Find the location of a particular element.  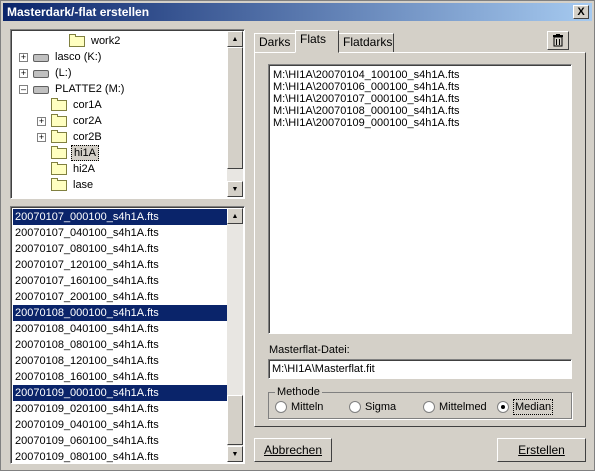

radio-label: Median is located at coordinates (533, 407).